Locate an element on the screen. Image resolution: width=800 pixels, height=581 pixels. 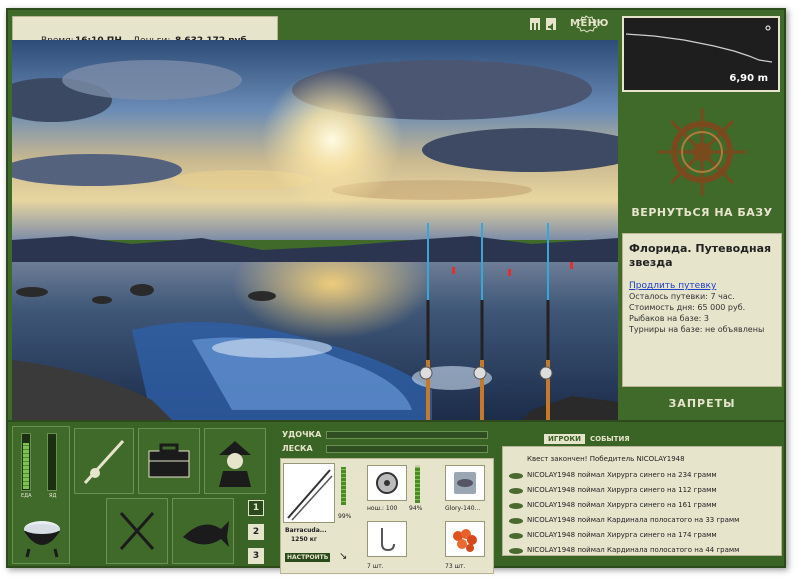
fish-button is located at coordinates (203, 531).